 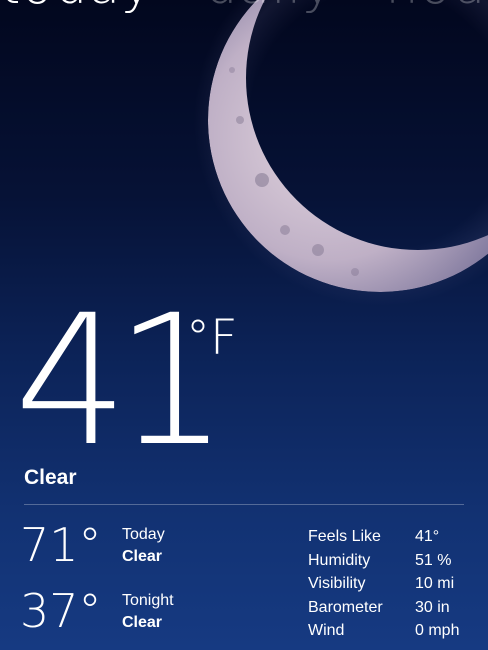 I want to click on detail-value: 0 mph, so click(x=437, y=630).